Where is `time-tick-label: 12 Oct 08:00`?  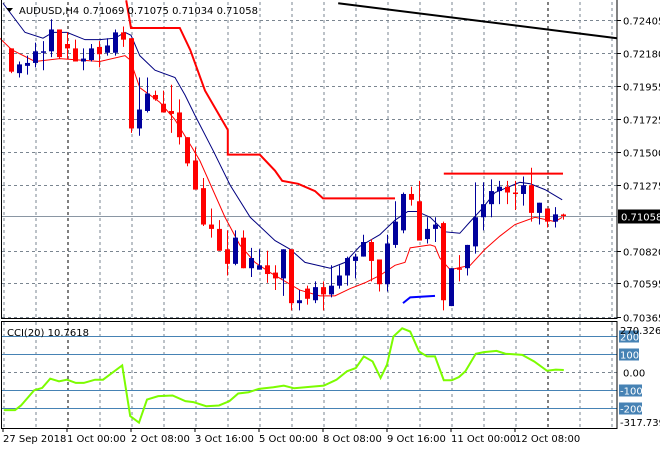
time-tick-label: 12 Oct 08:00 is located at coordinates (547, 439).